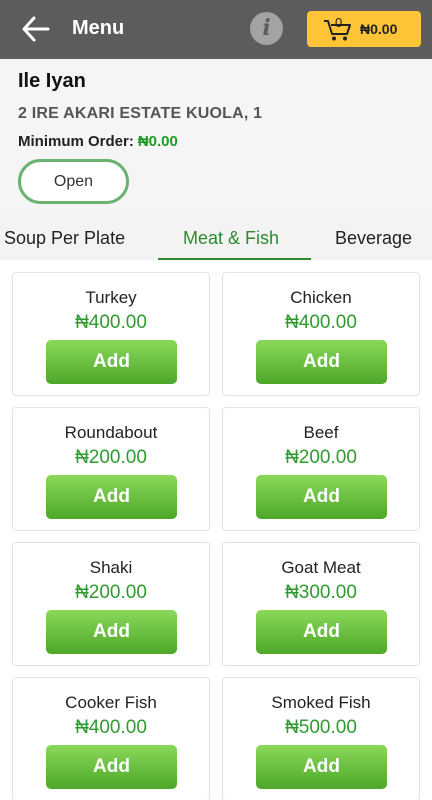 The image size is (432, 800). What do you see at coordinates (157, 141) in the screenshot?
I see `minimum-order-value: ₦0.00` at bounding box center [157, 141].